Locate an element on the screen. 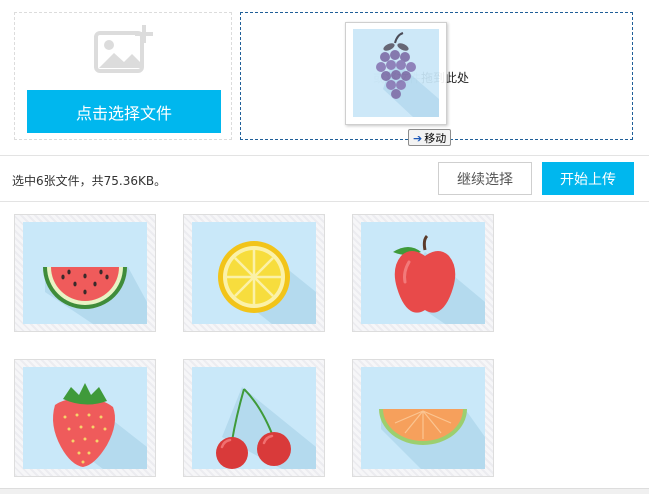 The image size is (649, 494). bottom-divider is located at coordinates (324, 491).